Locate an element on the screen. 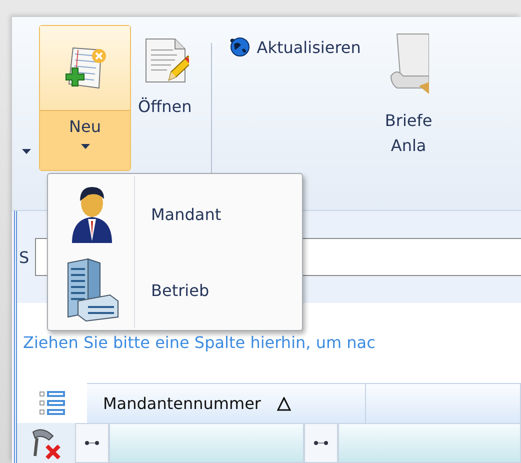 Image resolution: width=521 pixels, height=463 pixels. refresh-button: Aktualisieren is located at coordinates (295, 47).